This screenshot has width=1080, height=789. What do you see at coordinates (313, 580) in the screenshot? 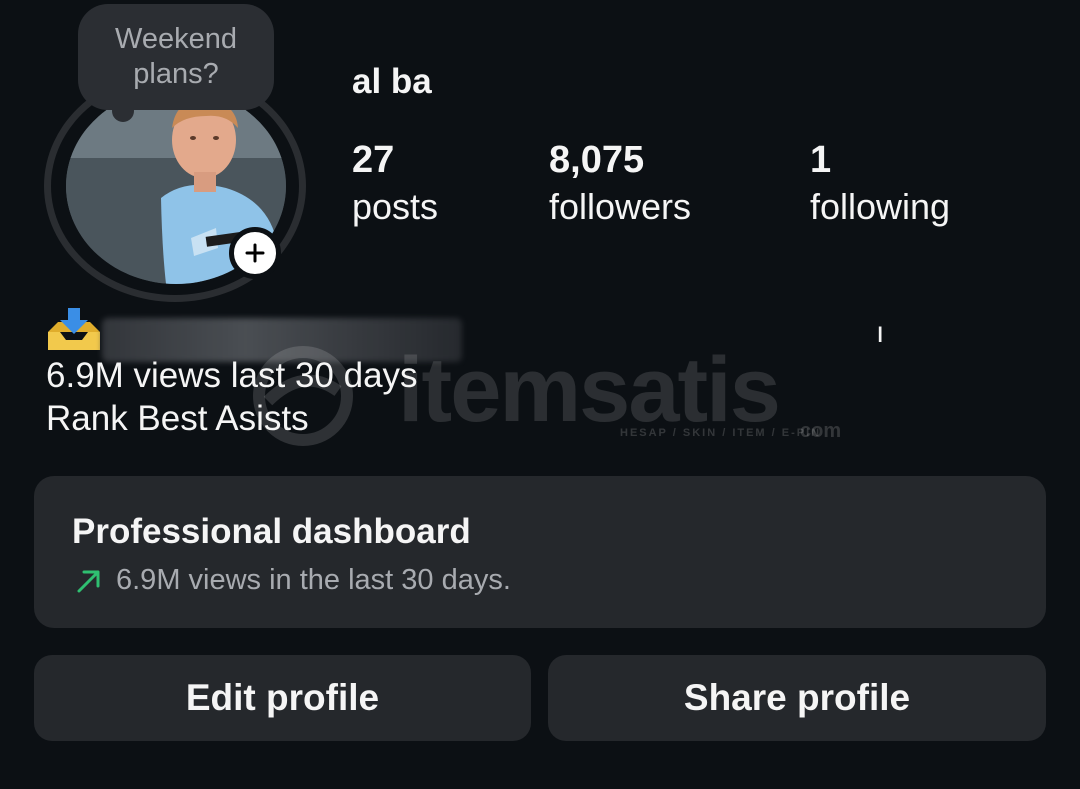
I see `dashboard-subtitle: 6.9M views in the last 30 days.` at bounding box center [313, 580].